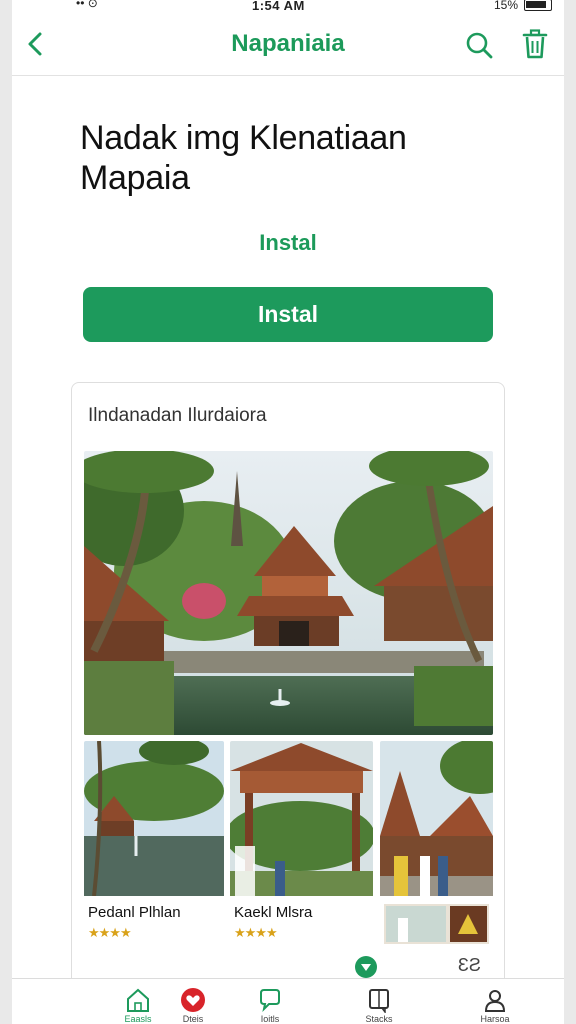 The width and height of the screenshot is (576, 1024). I want to click on chat-icon, so click(270, 1001).